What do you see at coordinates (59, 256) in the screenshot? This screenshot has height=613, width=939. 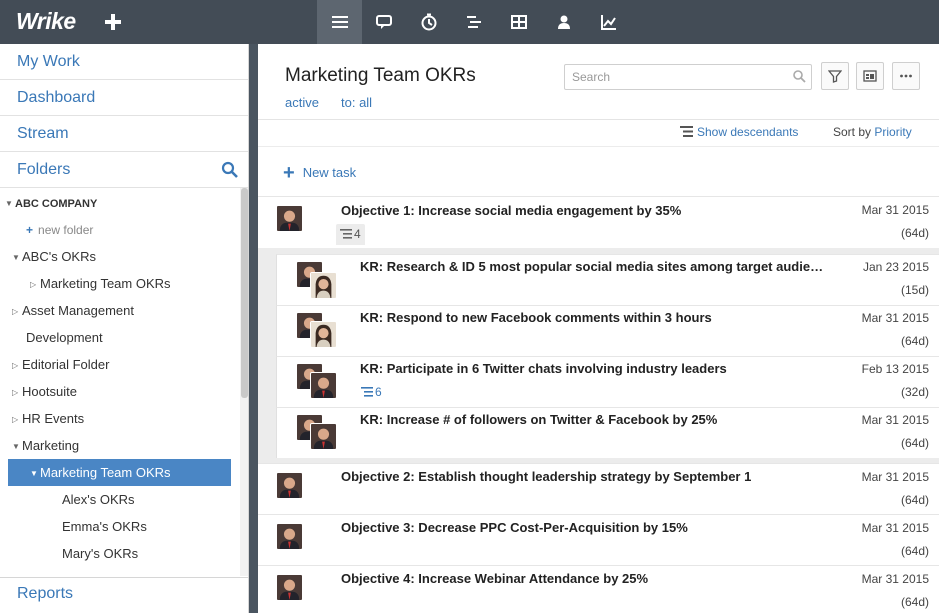 I see `tree-item-label: ABC's OKRs` at bounding box center [59, 256].